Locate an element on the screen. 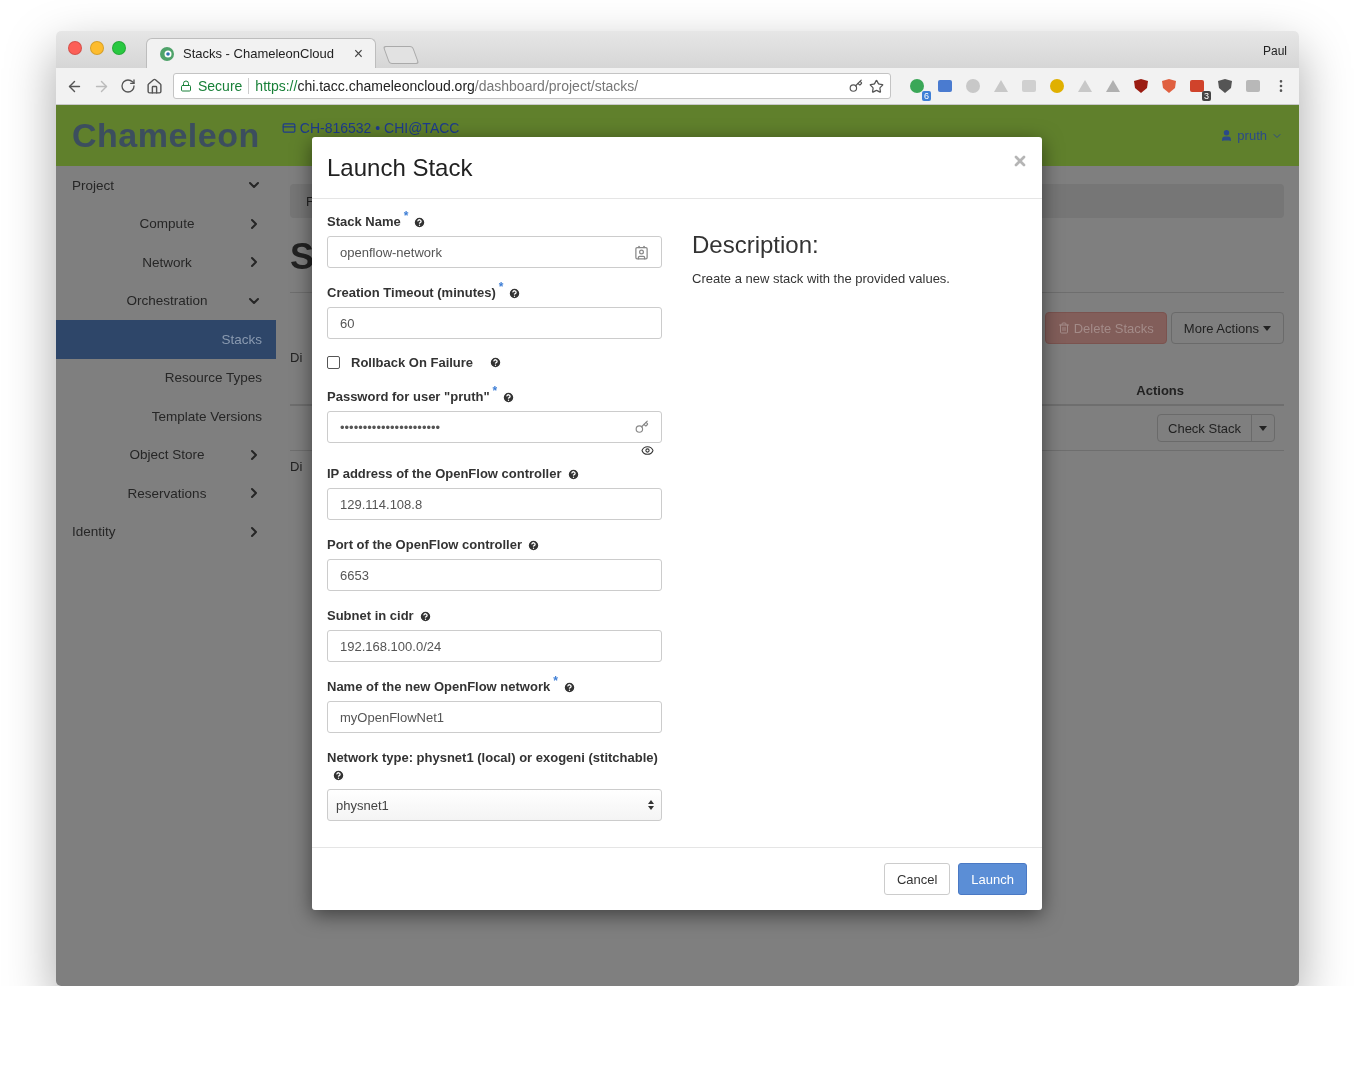 Image resolution: width=1354 pixels, height=1066 pixels. sidebar-item: Reservations is located at coordinates (166, 493).